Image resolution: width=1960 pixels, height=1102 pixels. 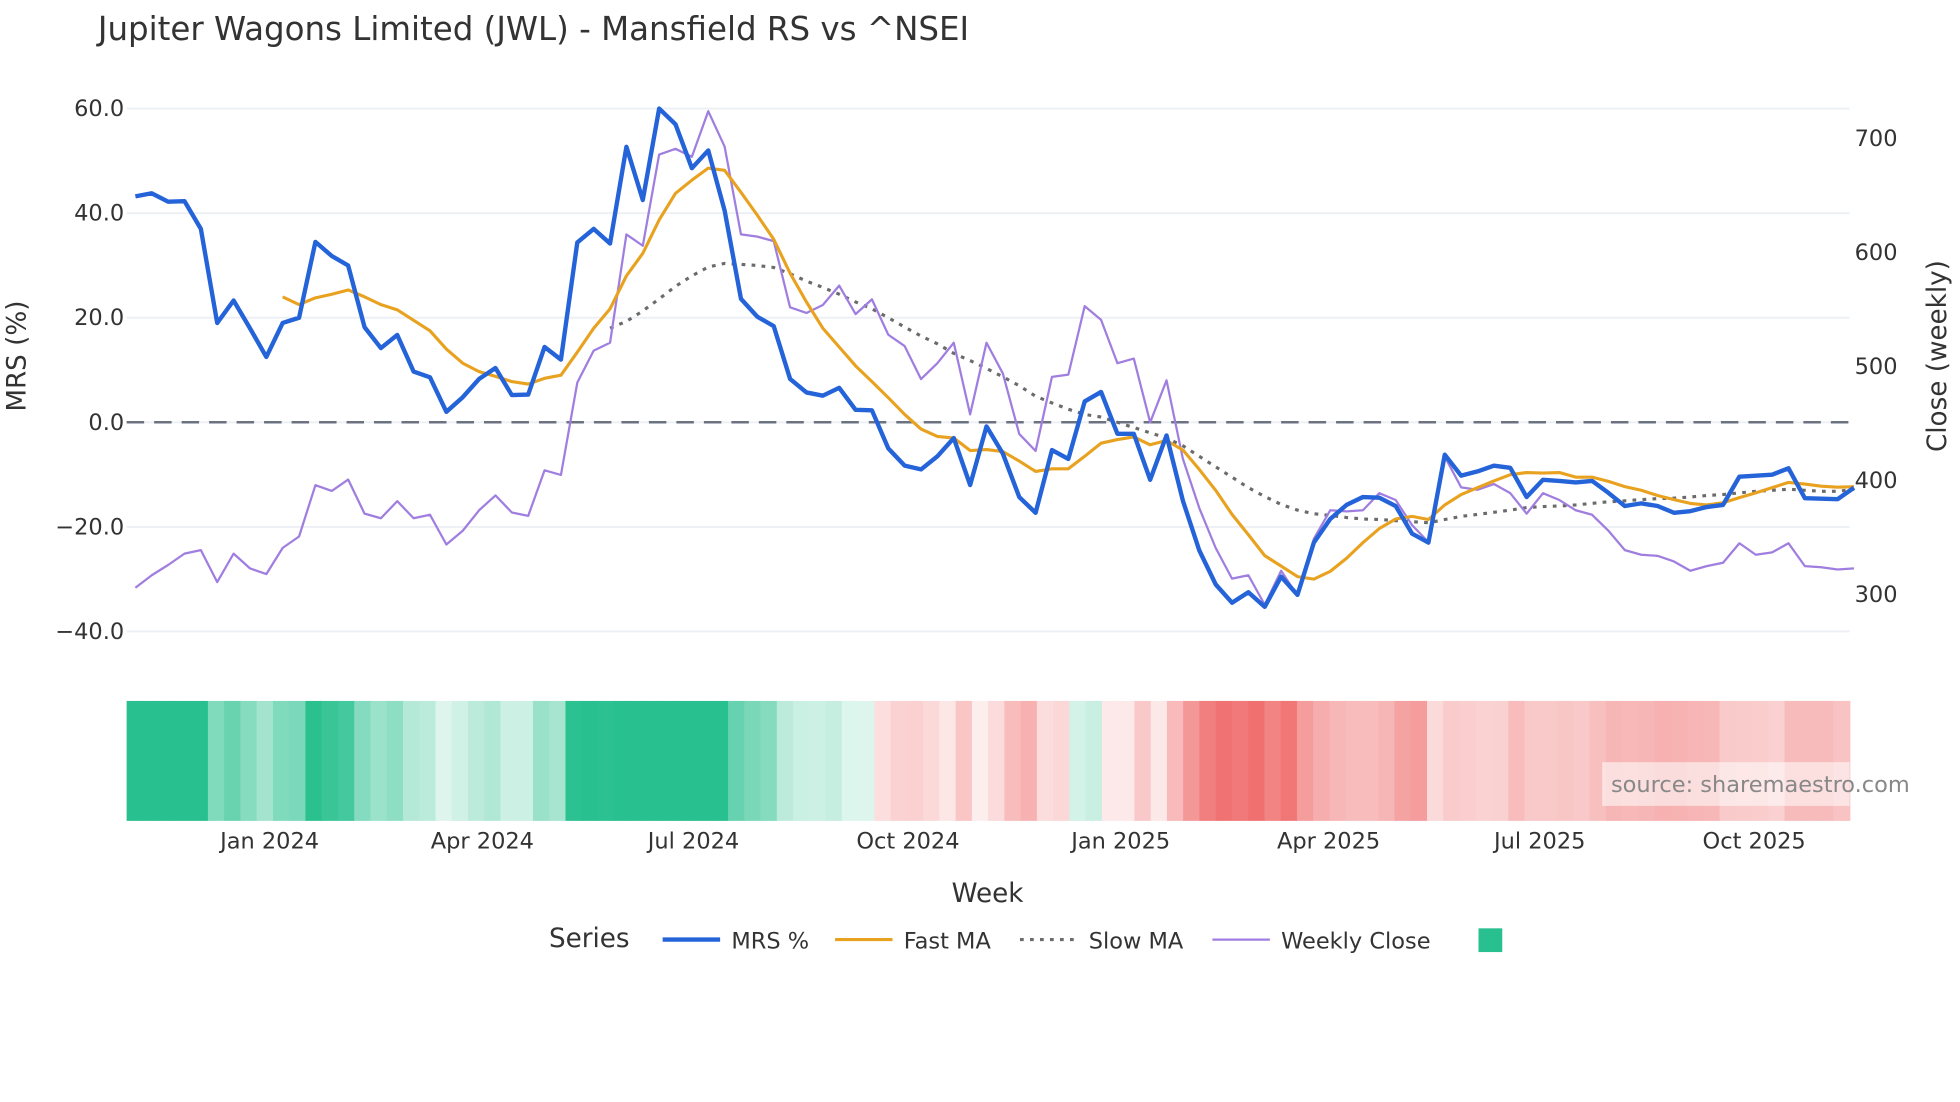 I want to click on y2-tick-label: 600, so click(x=1876, y=253).